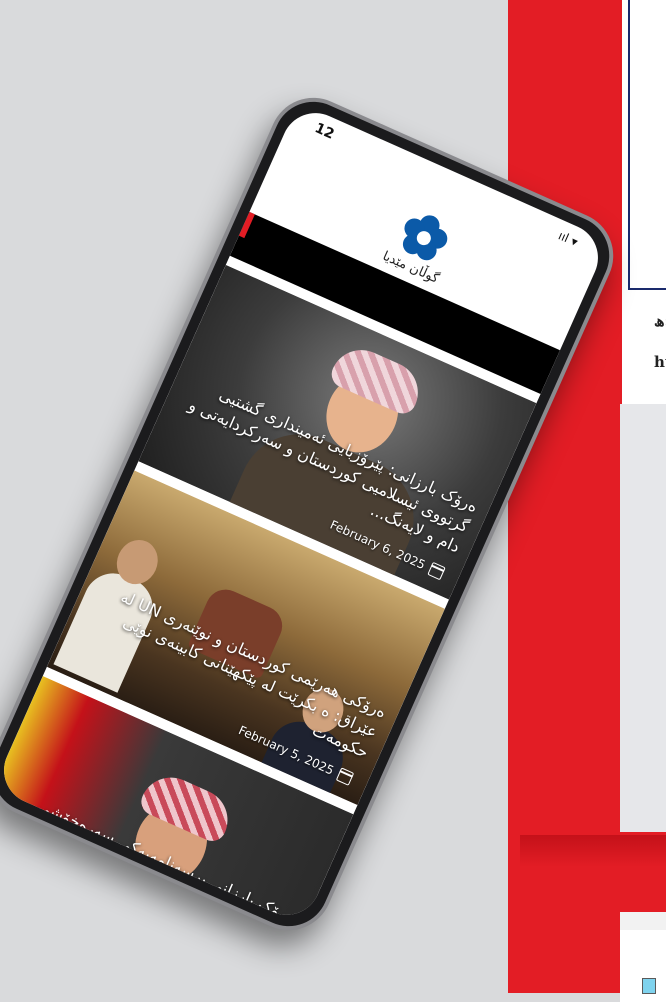 Image resolution: width=666 pixels, height=1002 pixels. What do you see at coordinates (246, 225) in the screenshot?
I see `menu-accent` at bounding box center [246, 225].